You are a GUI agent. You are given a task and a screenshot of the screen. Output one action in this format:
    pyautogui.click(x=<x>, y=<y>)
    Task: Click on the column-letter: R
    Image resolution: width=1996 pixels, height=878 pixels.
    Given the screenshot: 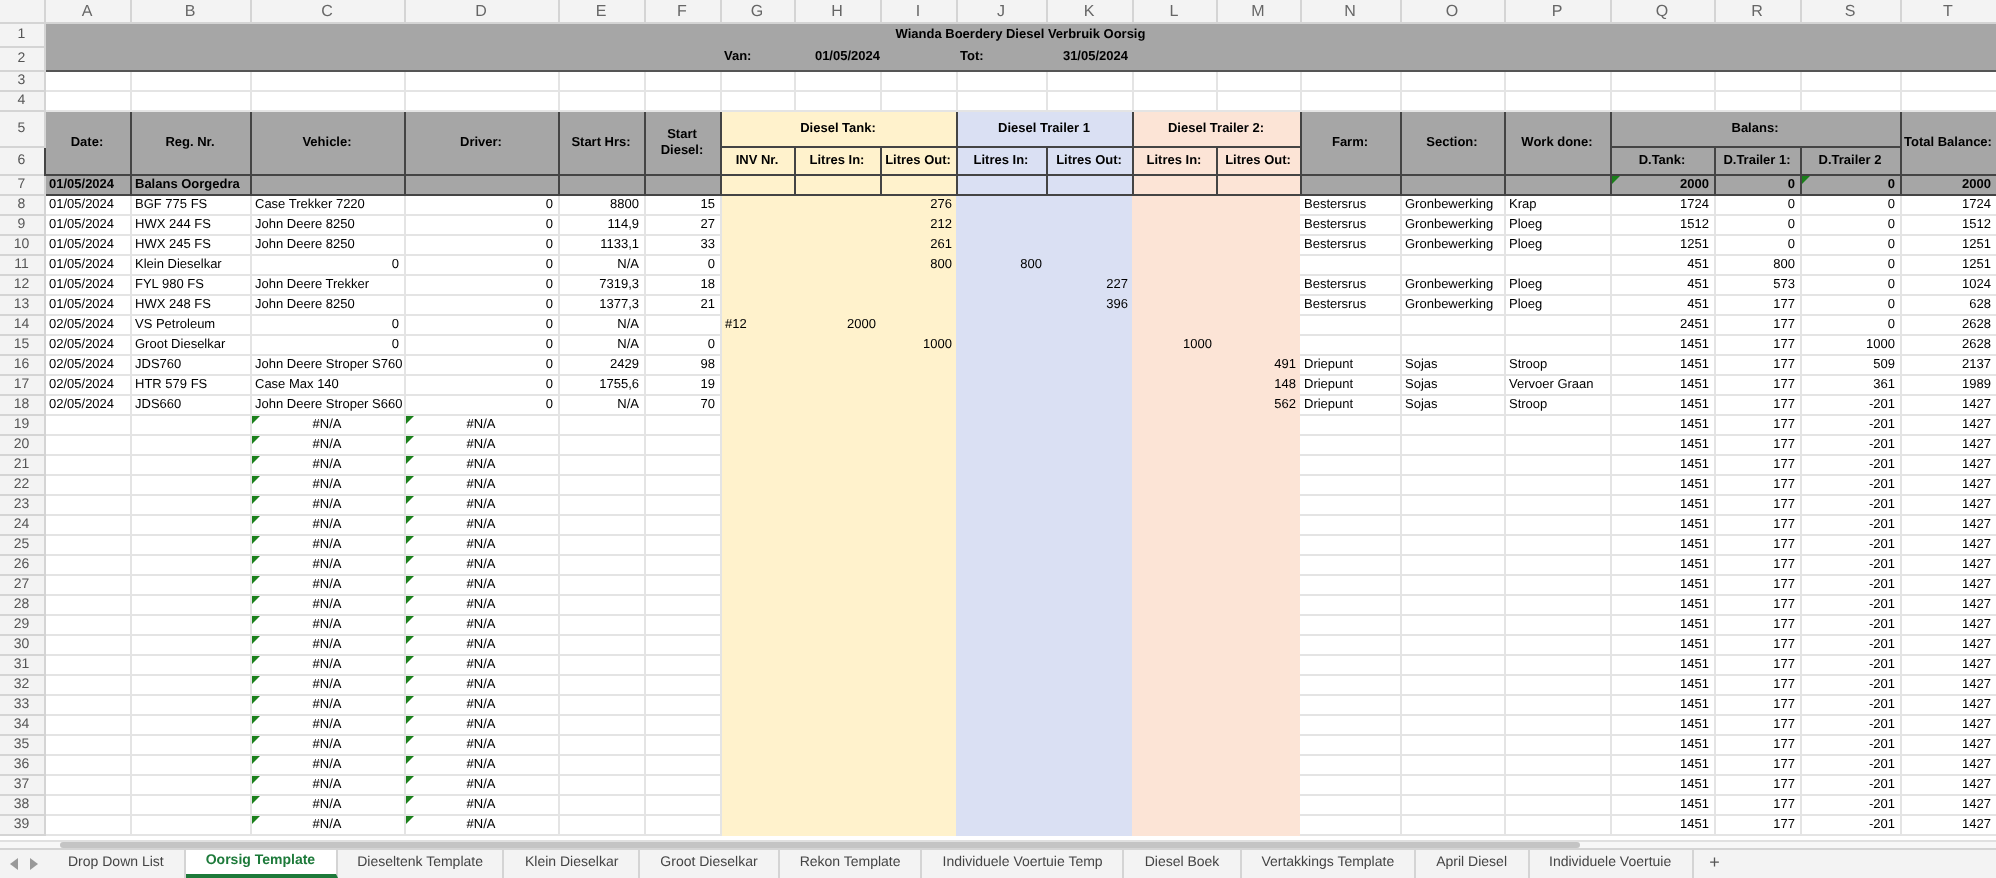 What is the action you would take?
    pyautogui.click(x=1757, y=11)
    